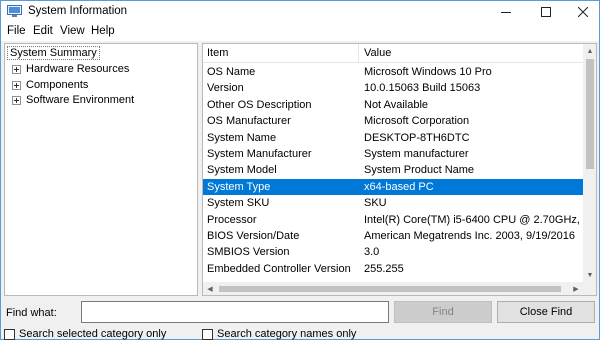  I want to click on row-value: 10.0.15063 Build 15063, so click(422, 88).